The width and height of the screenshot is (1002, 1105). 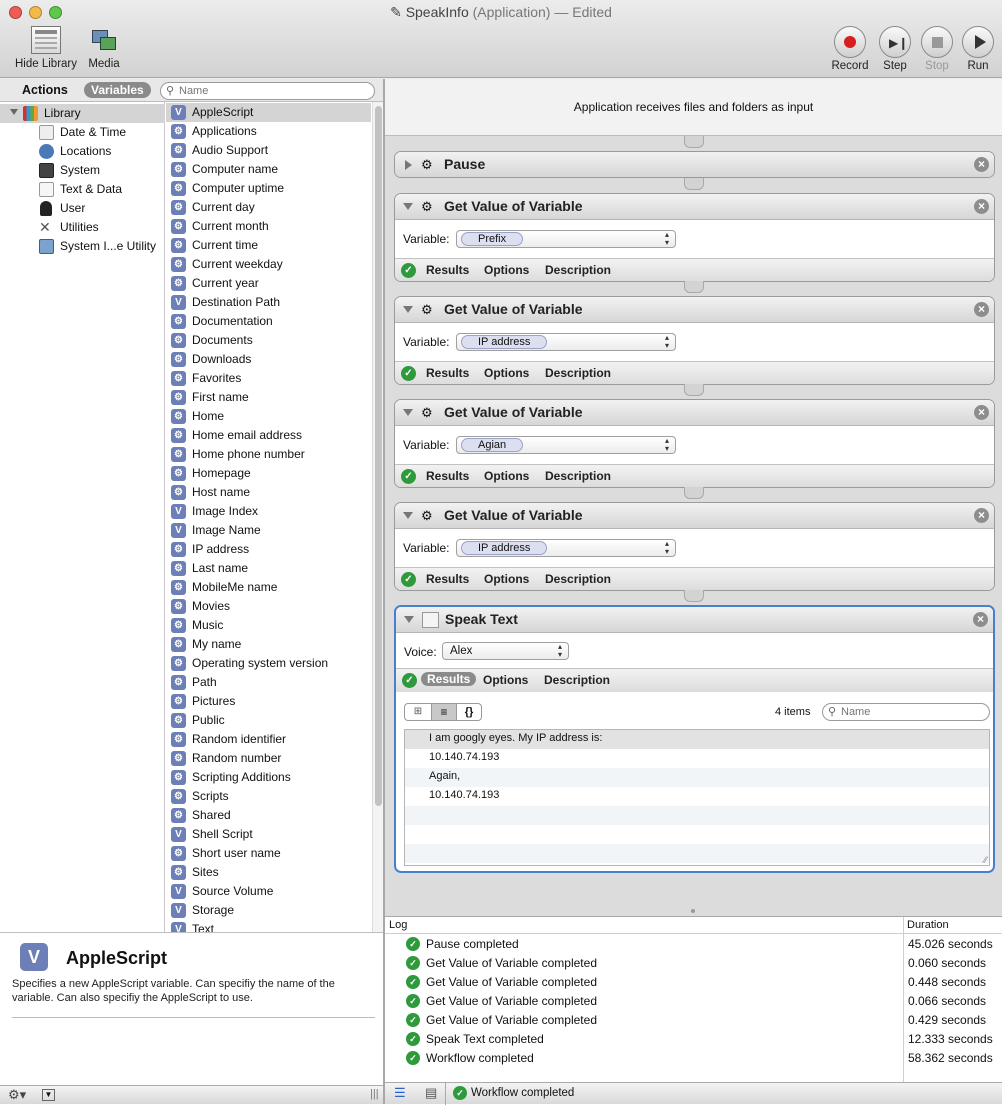 What do you see at coordinates (268, 549) in the screenshot?
I see `variable-item: ⚙ IP address` at bounding box center [268, 549].